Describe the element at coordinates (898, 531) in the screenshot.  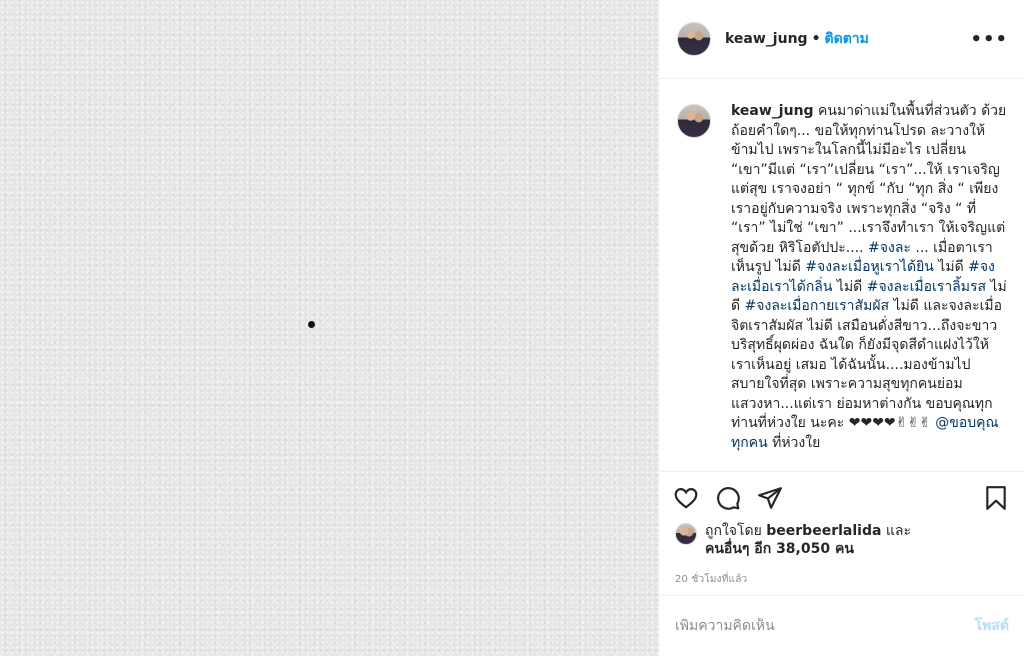
I see `likes-and: และ` at that location.